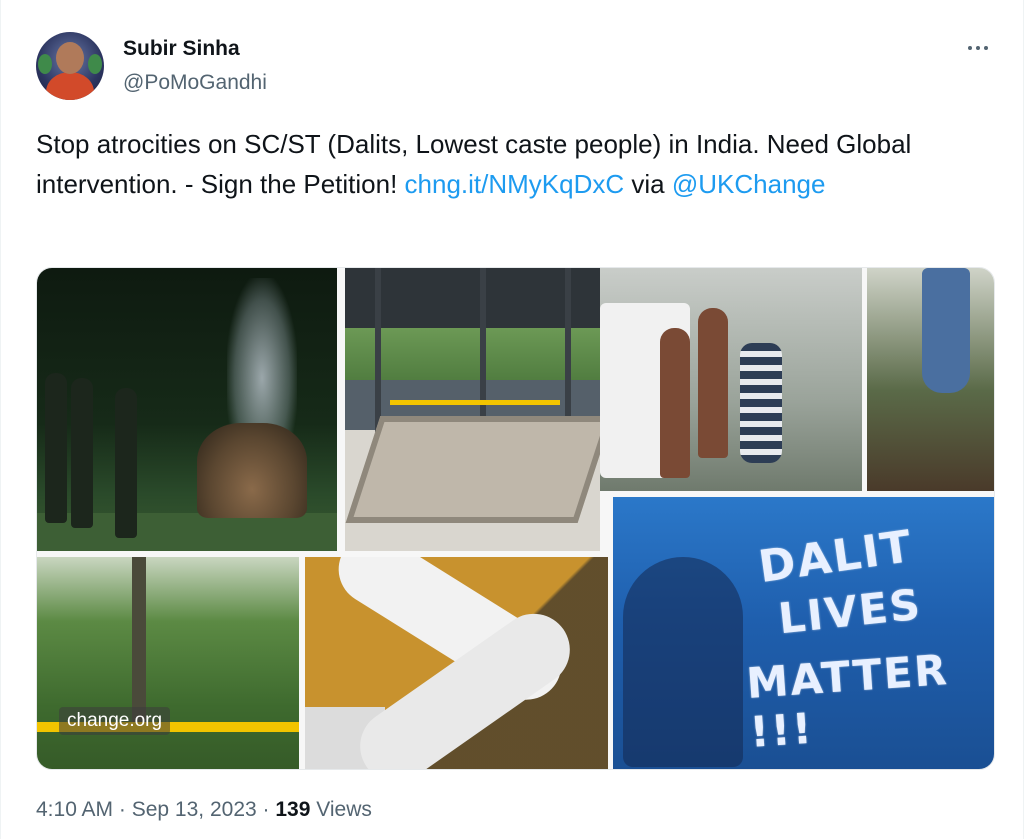 Image resolution: width=1024 pixels, height=839 pixels. Describe the element at coordinates (95, 64) in the screenshot. I see `avatar-leaf-right` at that location.